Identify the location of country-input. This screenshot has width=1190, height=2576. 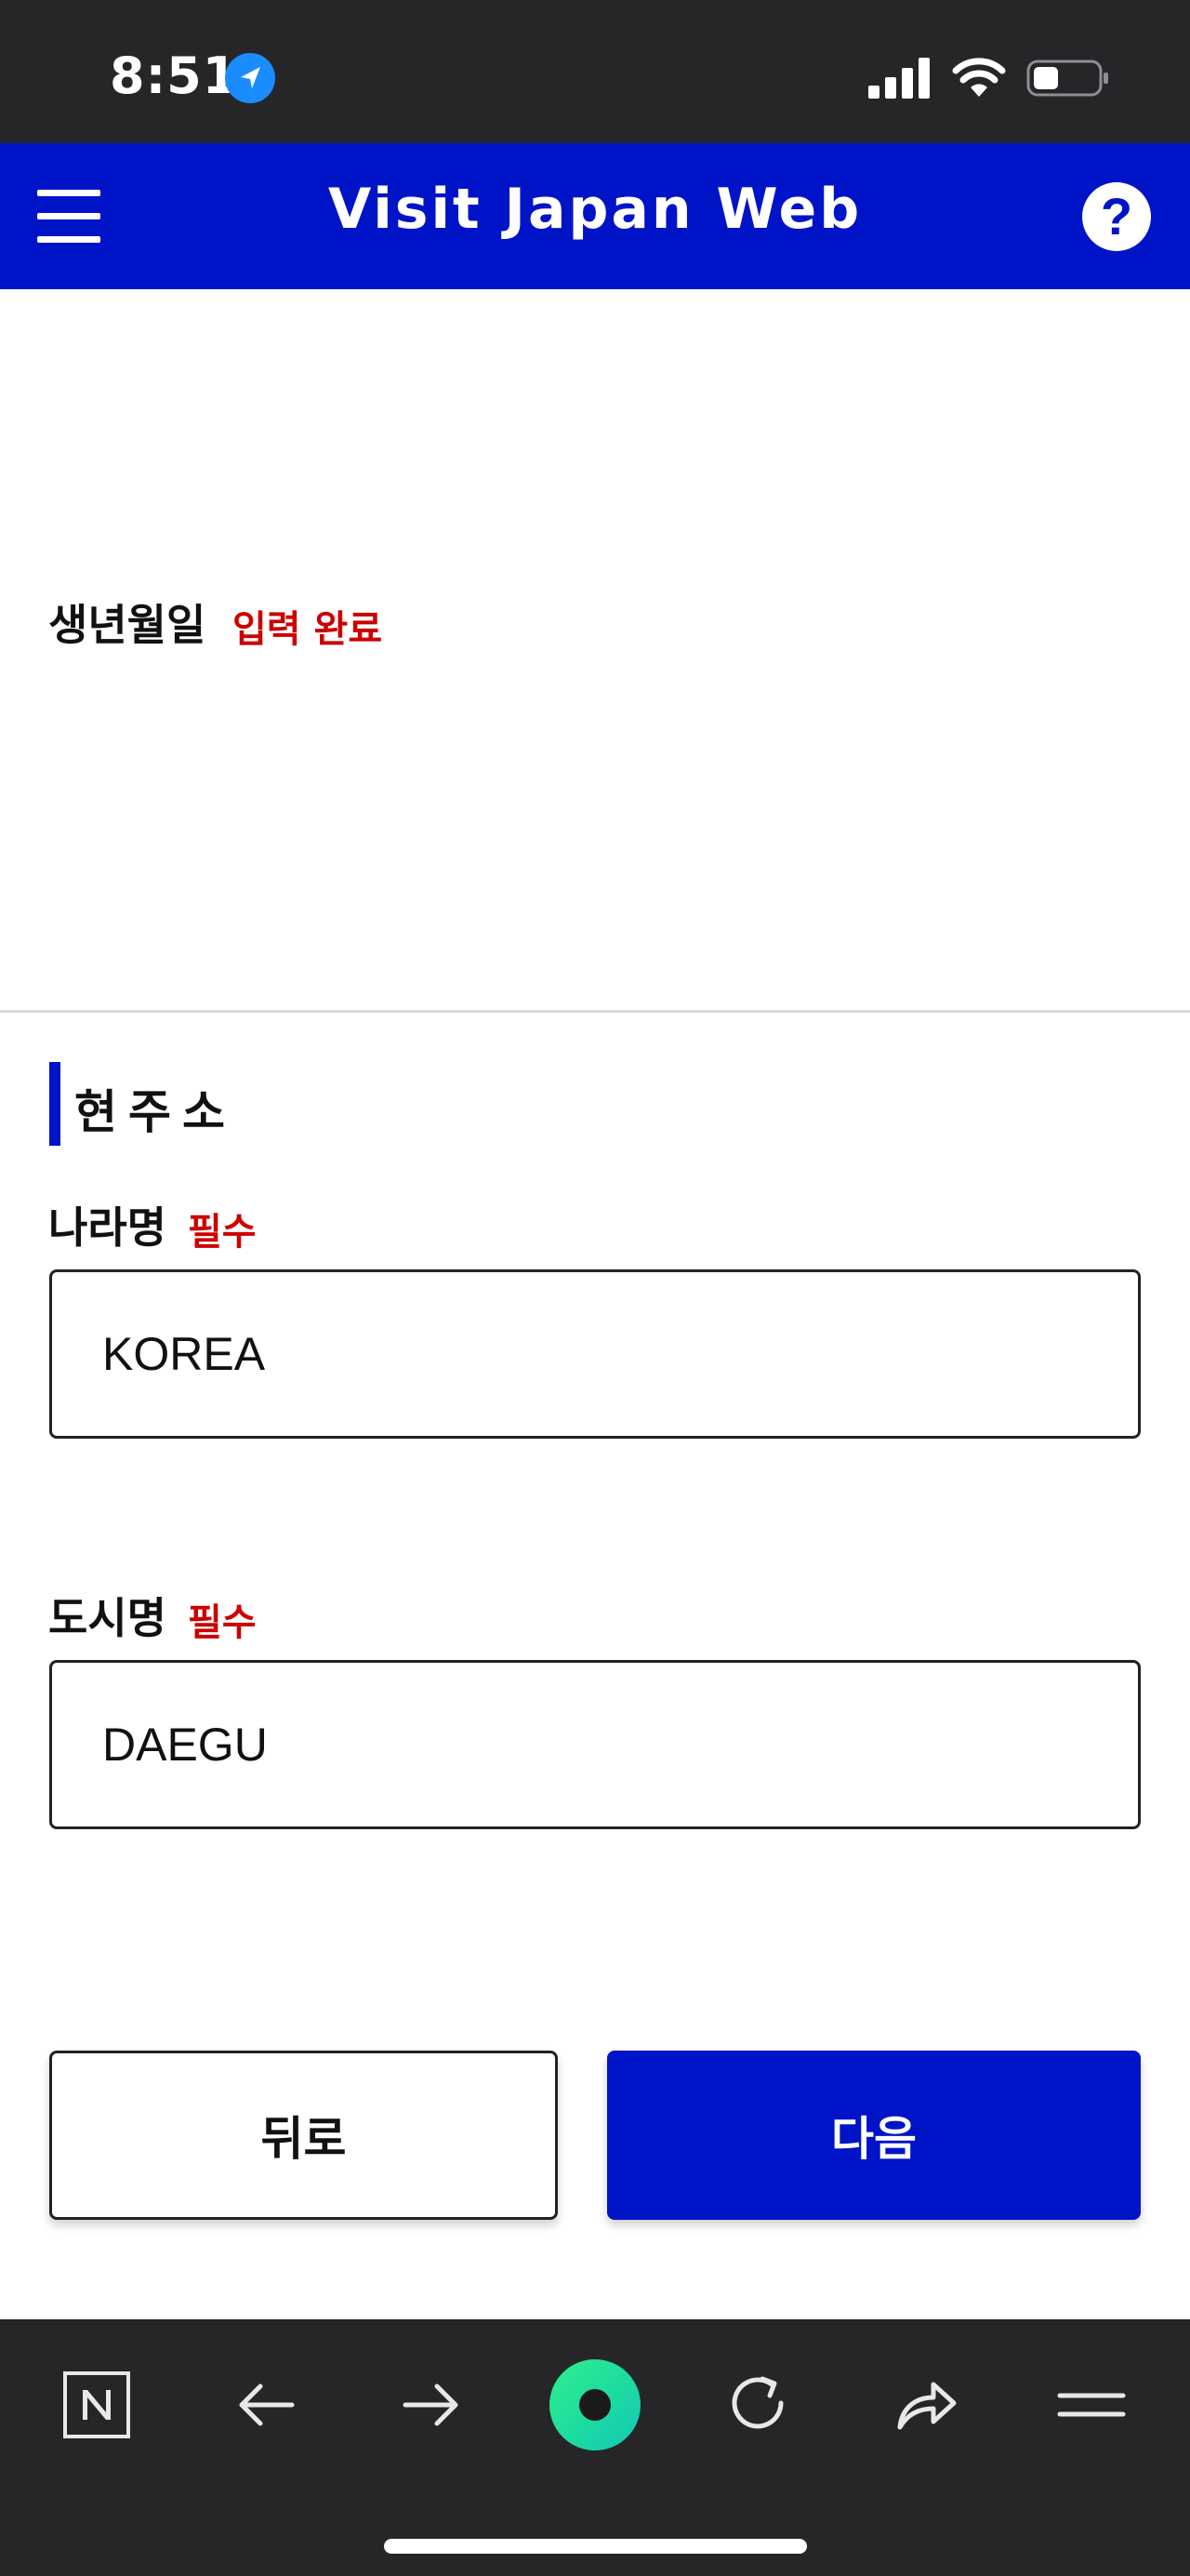
(595, 1354).